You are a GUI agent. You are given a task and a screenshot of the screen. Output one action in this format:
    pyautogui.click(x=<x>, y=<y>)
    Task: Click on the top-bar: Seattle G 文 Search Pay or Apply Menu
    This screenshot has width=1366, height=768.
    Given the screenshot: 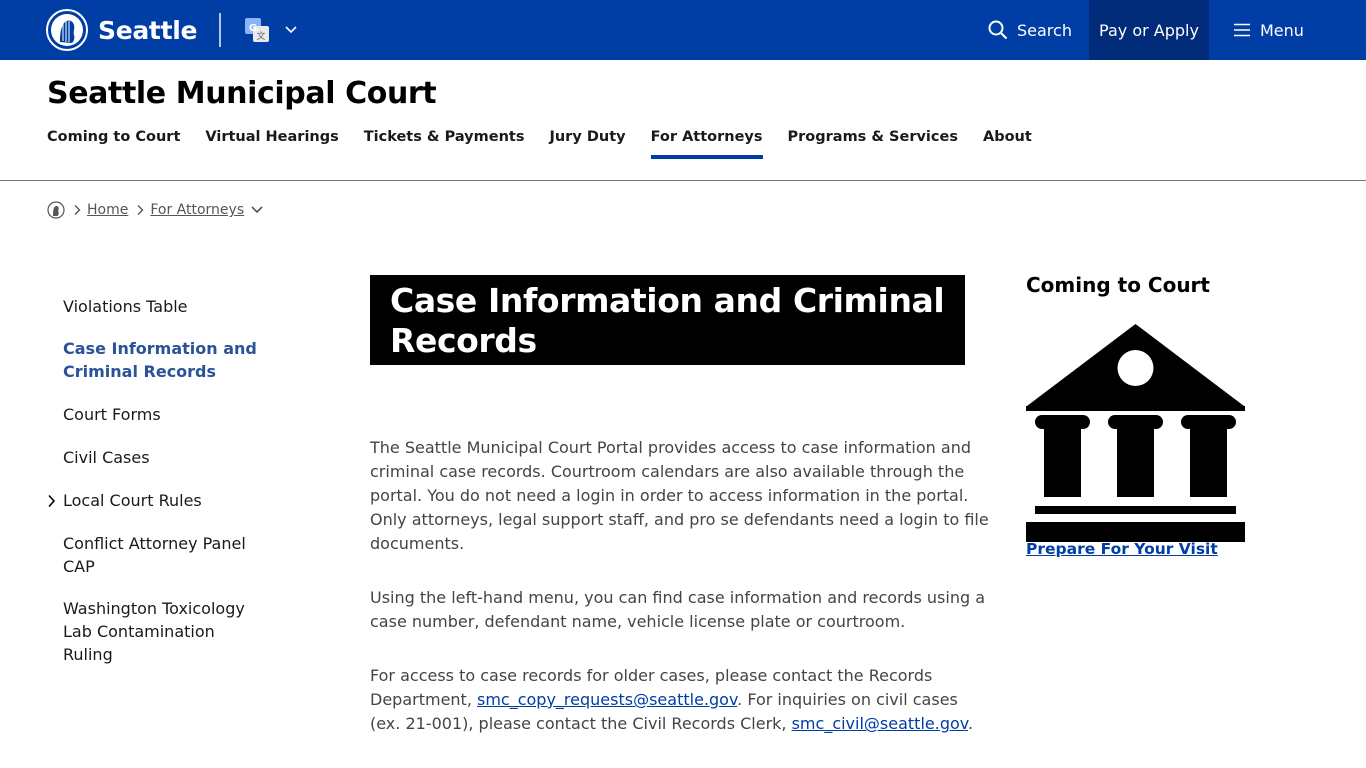 What is the action you would take?
    pyautogui.click(x=683, y=30)
    